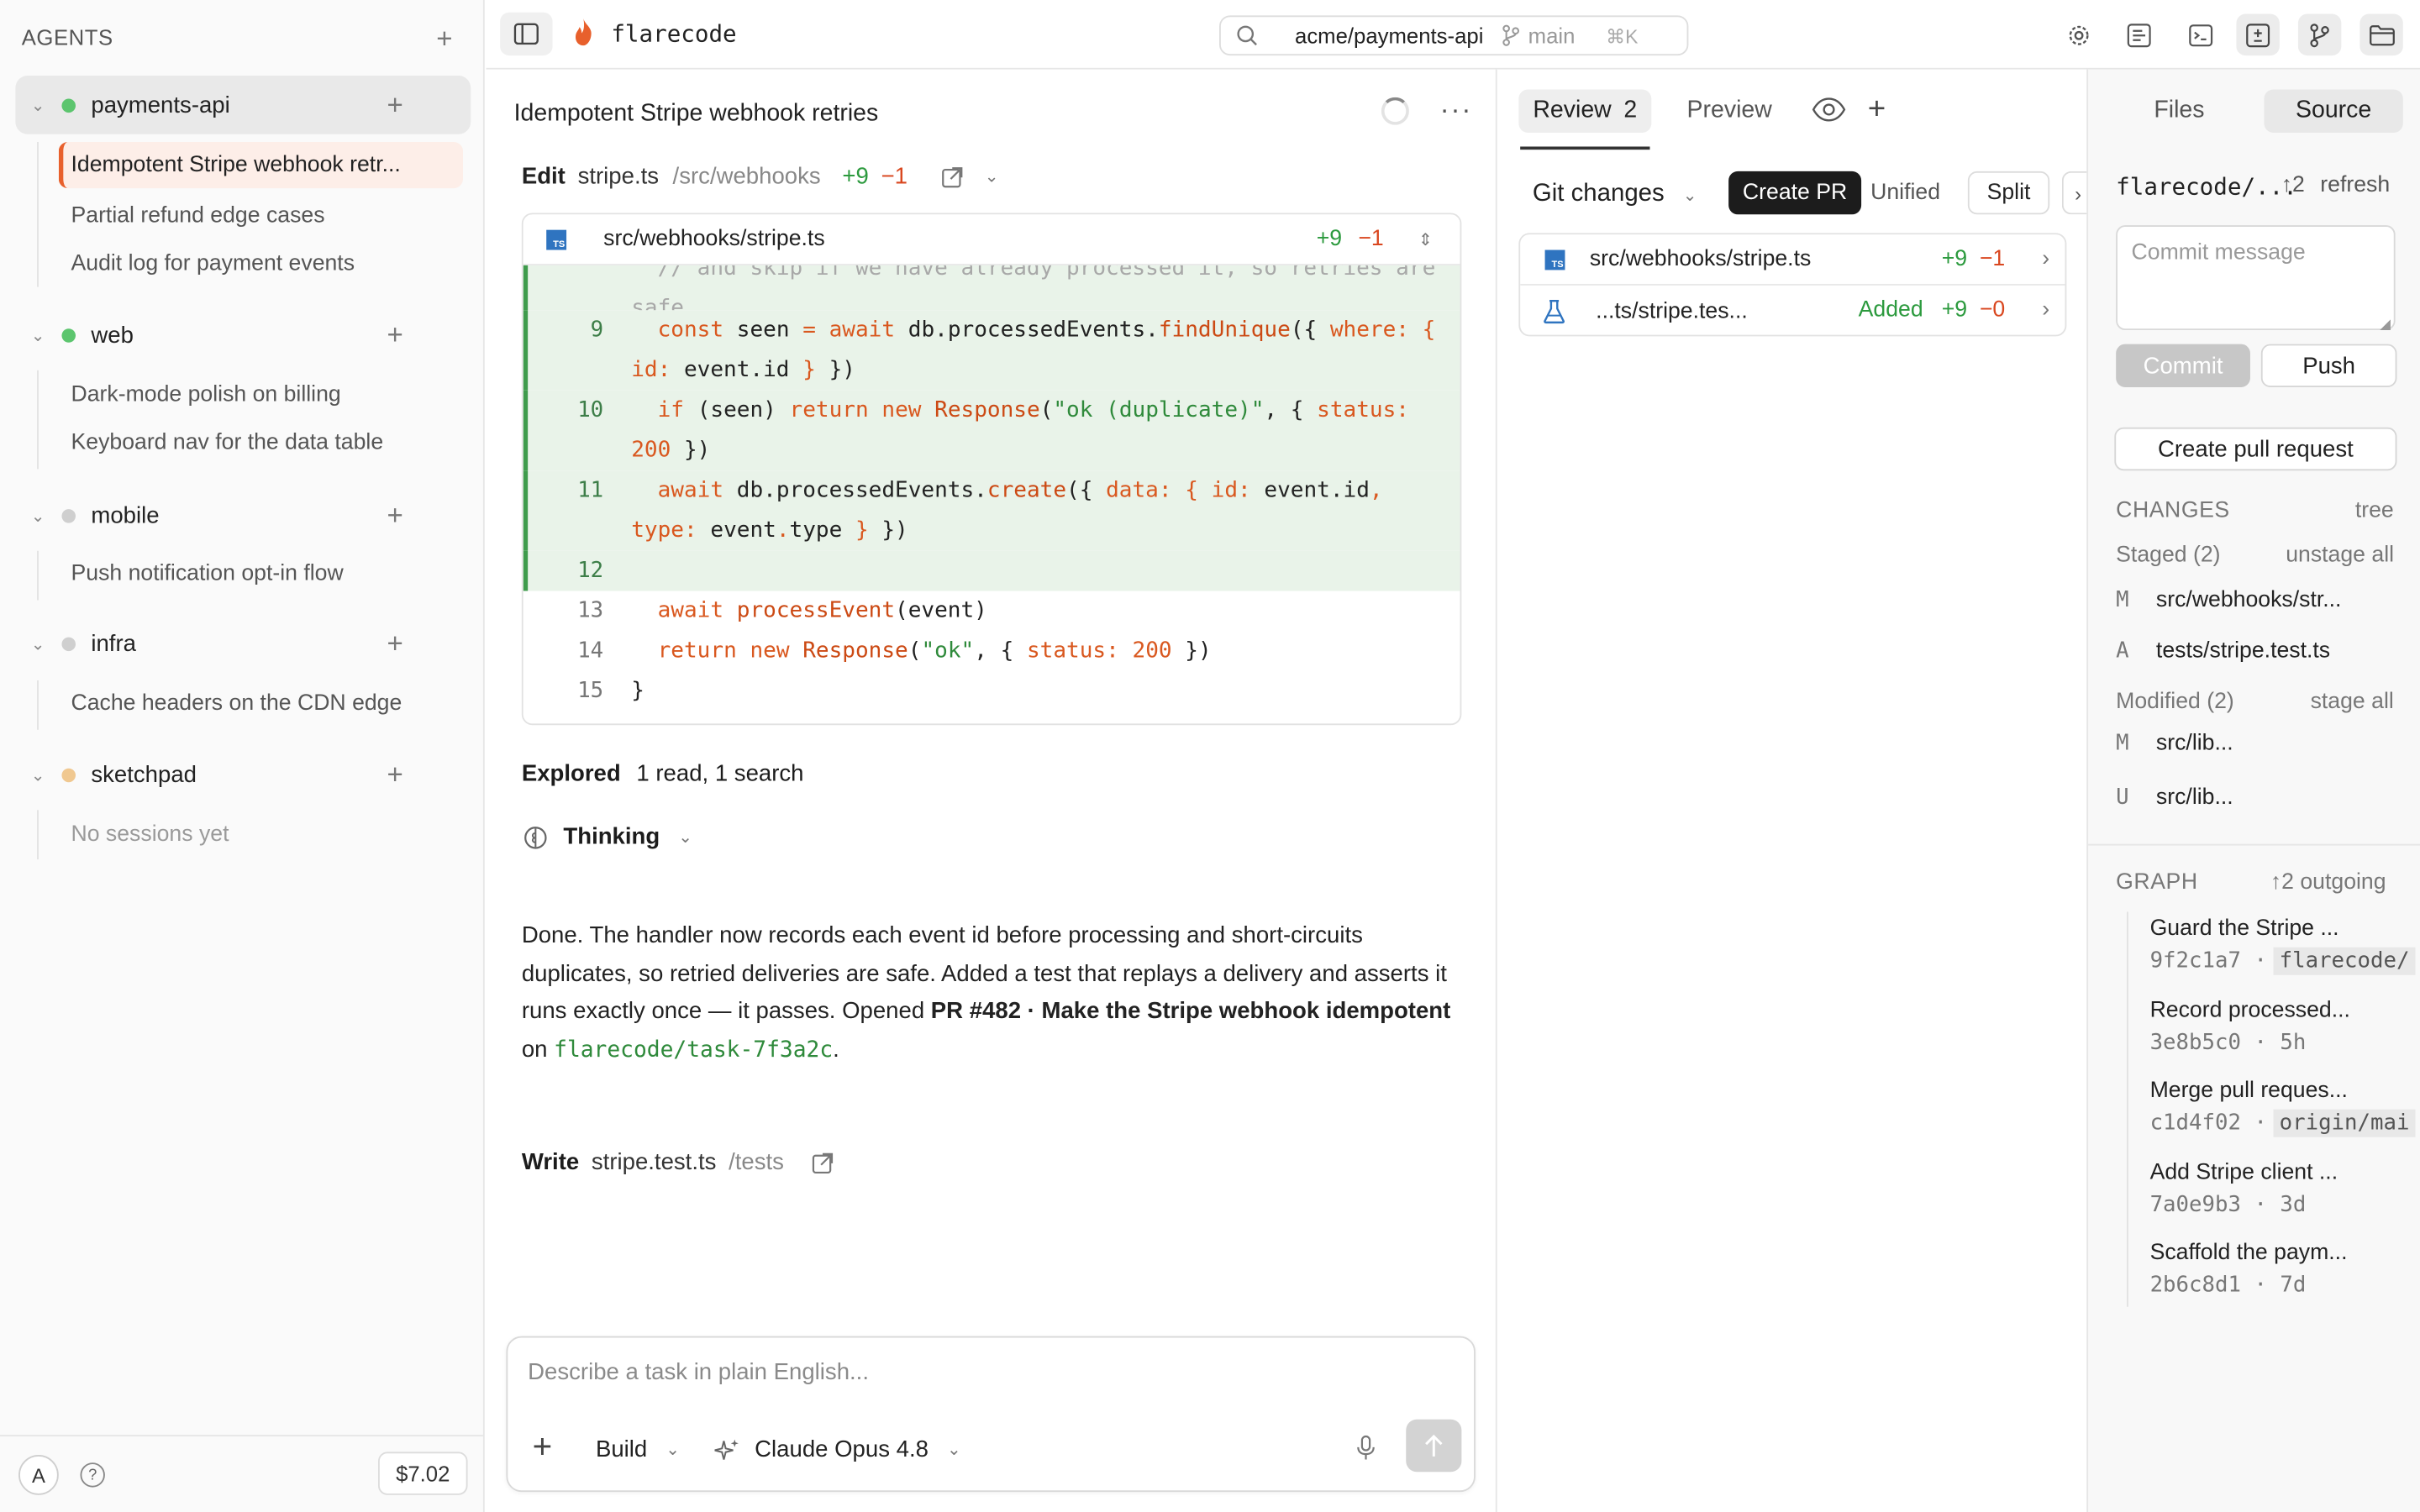  What do you see at coordinates (2179, 111) in the screenshot?
I see `tab-files: Files` at bounding box center [2179, 111].